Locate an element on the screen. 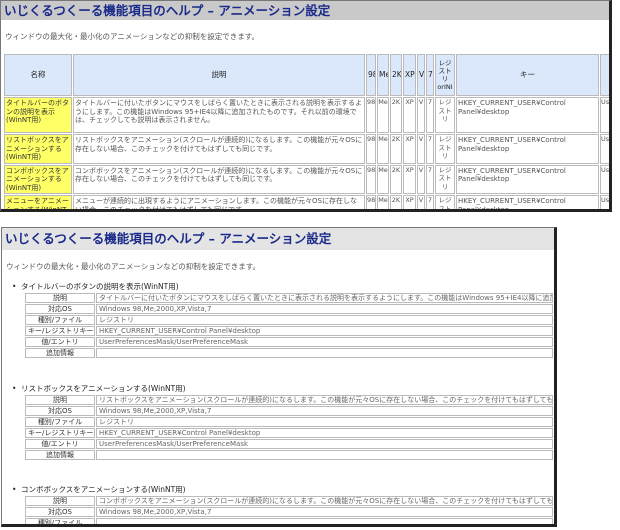 This screenshot has height=530, width=620. prop-label: 追加情報 is located at coordinates (60, 353).